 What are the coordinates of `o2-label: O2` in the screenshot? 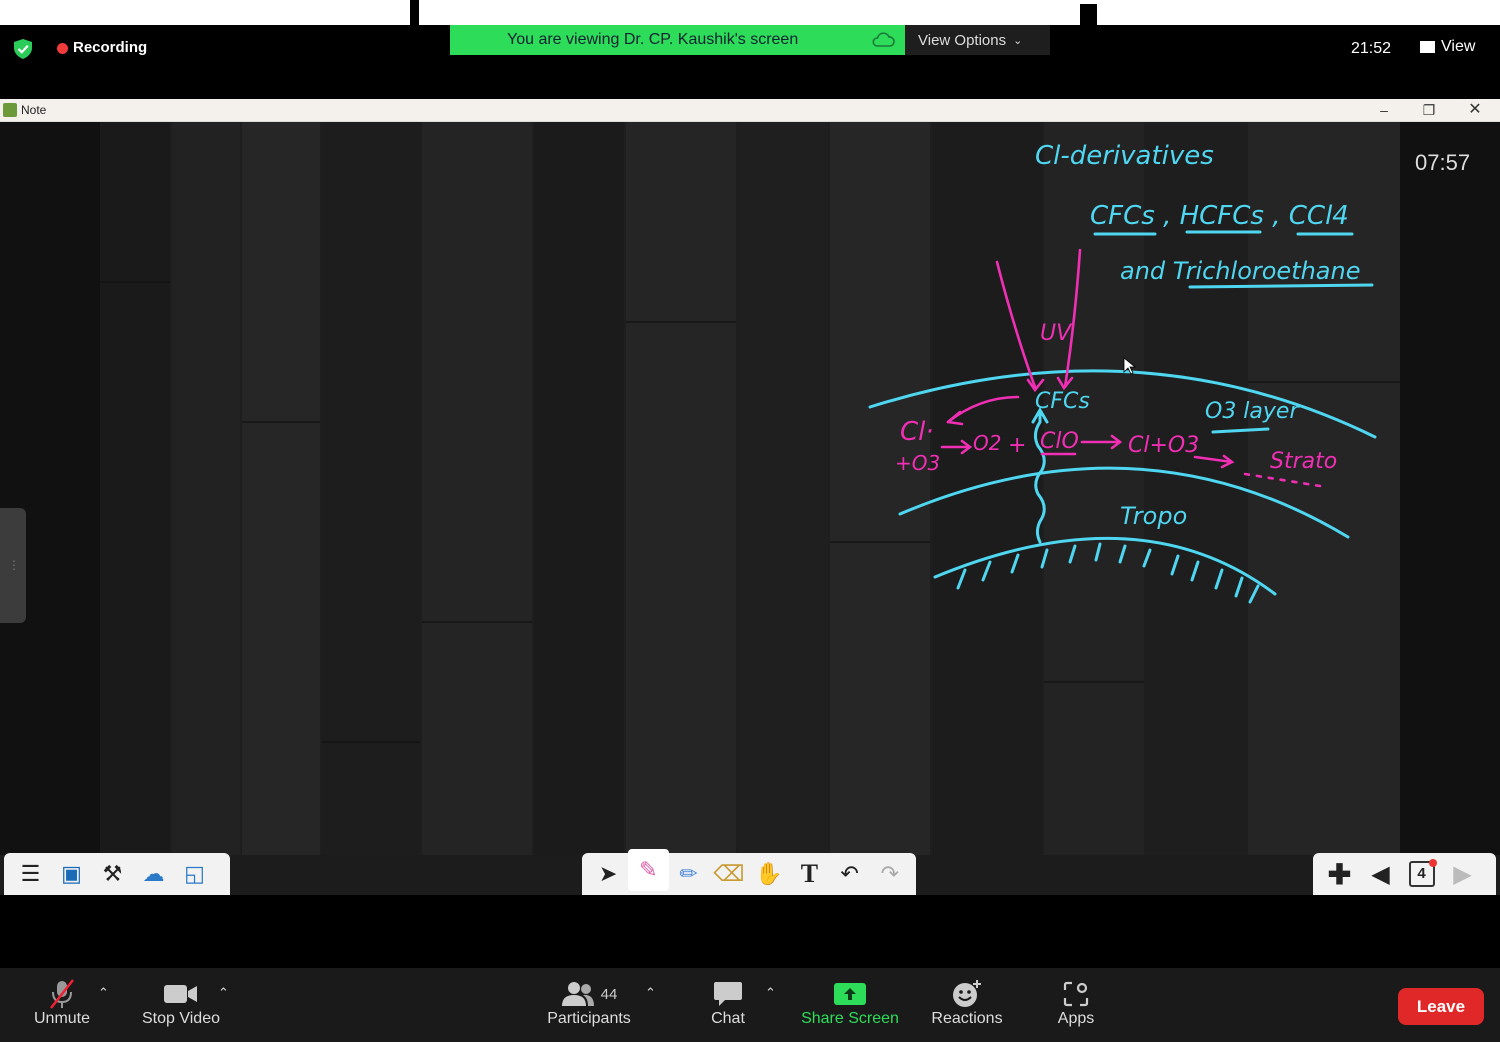 It's located at (987, 443).